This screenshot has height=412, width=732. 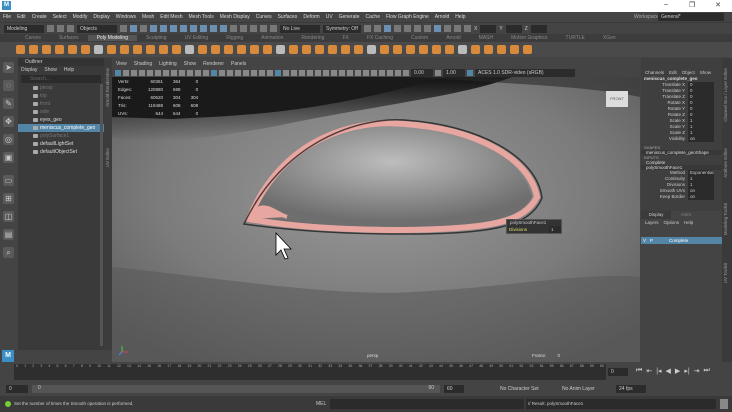 I want to click on shelf-tab-arnold: Arnold, so click(x=453, y=38).